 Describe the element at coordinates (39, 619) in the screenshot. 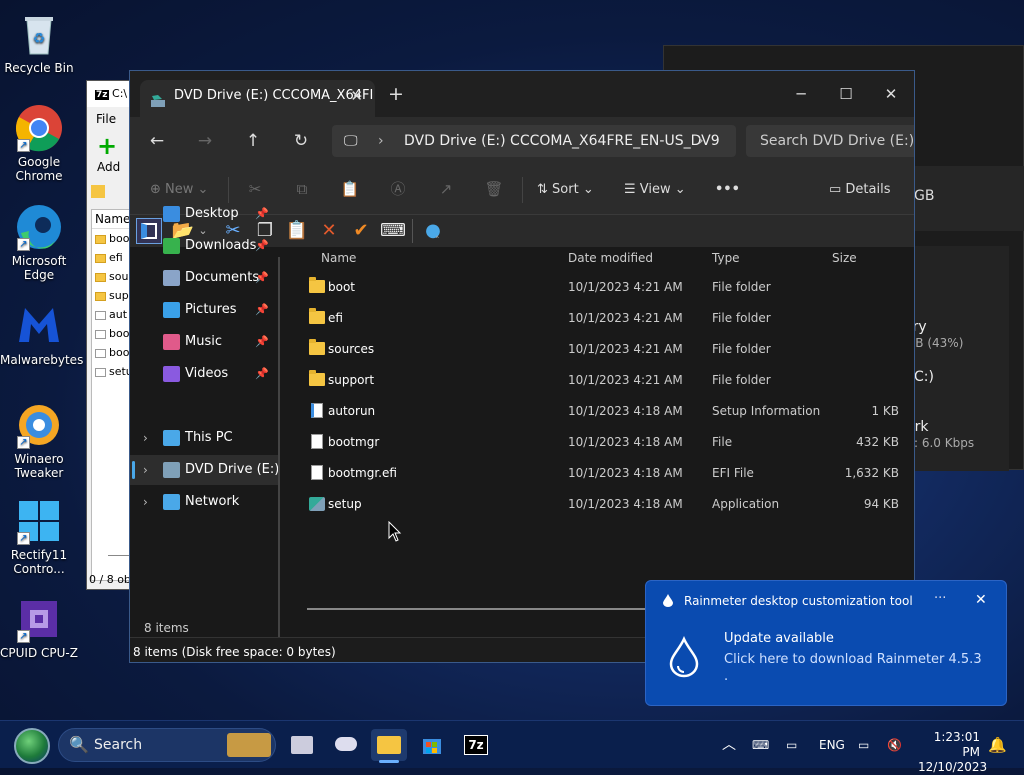

I see `cpu-z-icon: ↗` at that location.